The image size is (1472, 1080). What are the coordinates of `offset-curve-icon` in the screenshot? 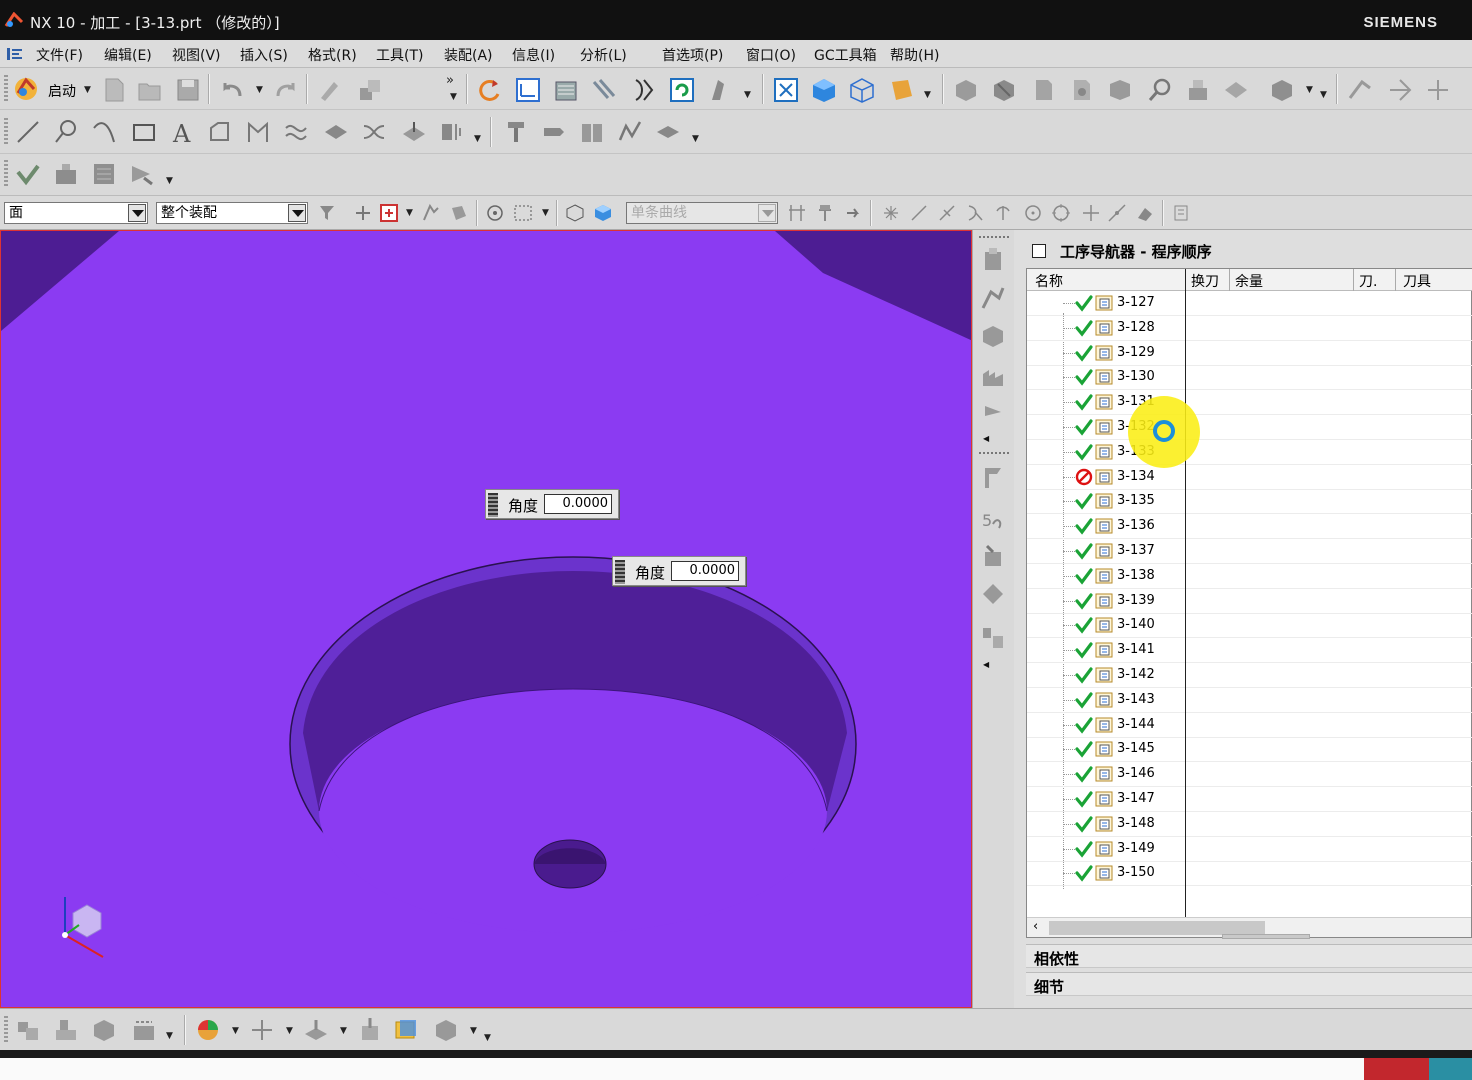 It's located at (220, 132).